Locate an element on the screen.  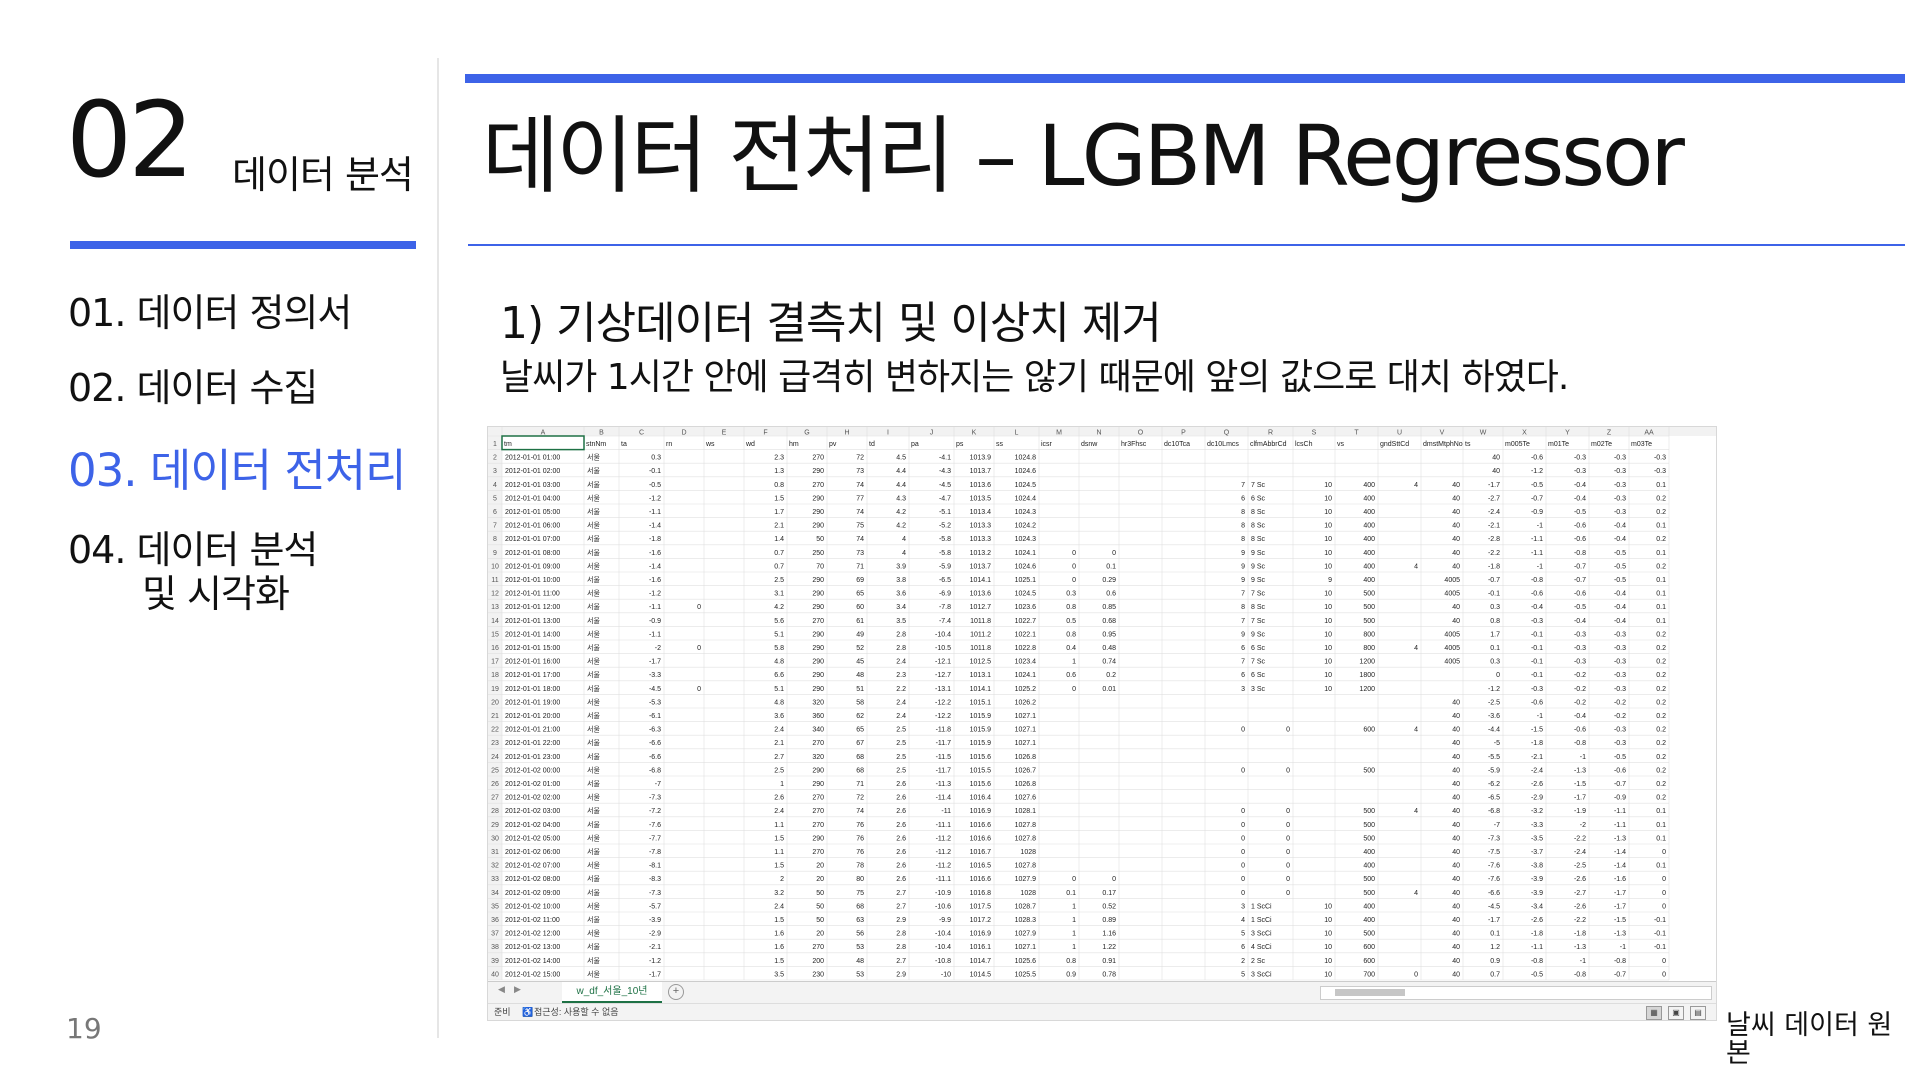
data-cell: 0.3 is located at coordinates (656, 458).